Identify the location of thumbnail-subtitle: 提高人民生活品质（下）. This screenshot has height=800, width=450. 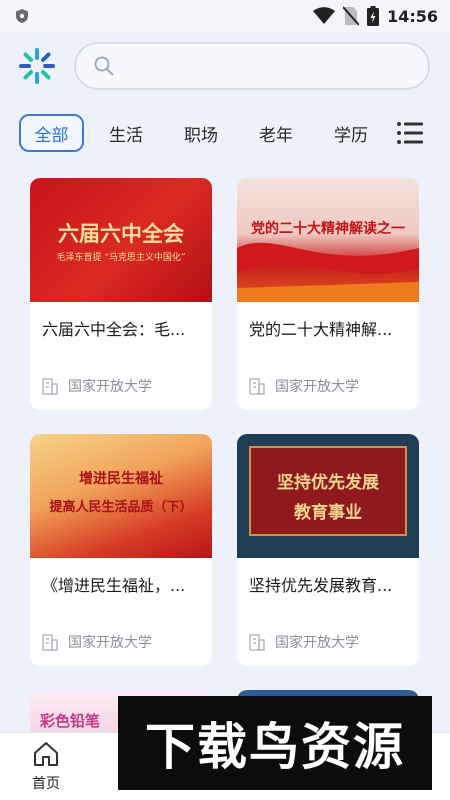
(121, 507).